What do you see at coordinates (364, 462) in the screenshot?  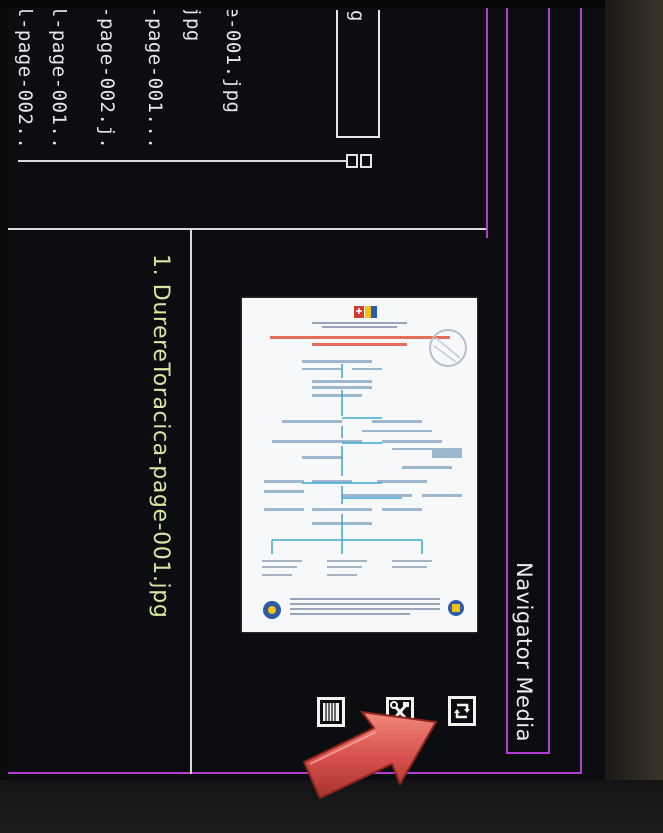 I see `document-preview-image` at bounding box center [364, 462].